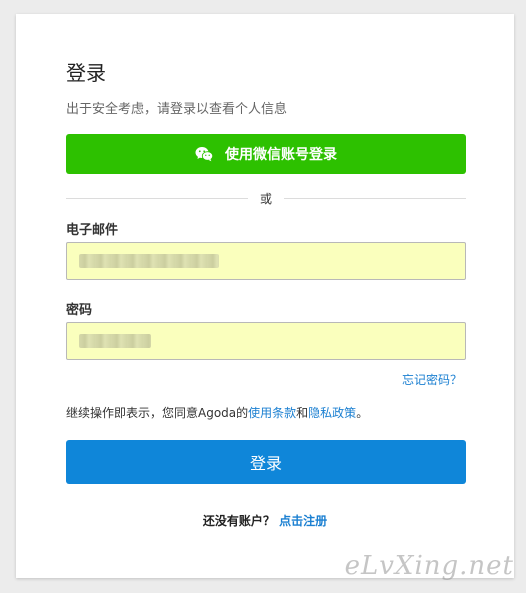 This screenshot has width=526, height=593. I want to click on terms-notice: 继续操作即表示，您同意Agoda的使用条款和隐私政策。, so click(217, 412).